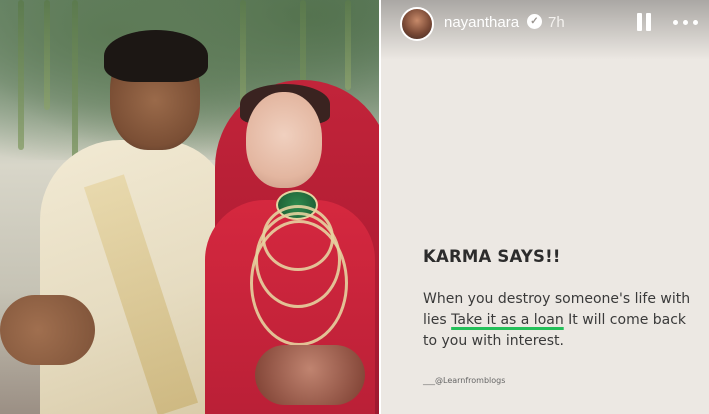  I want to click on bride-face, so click(284, 140).